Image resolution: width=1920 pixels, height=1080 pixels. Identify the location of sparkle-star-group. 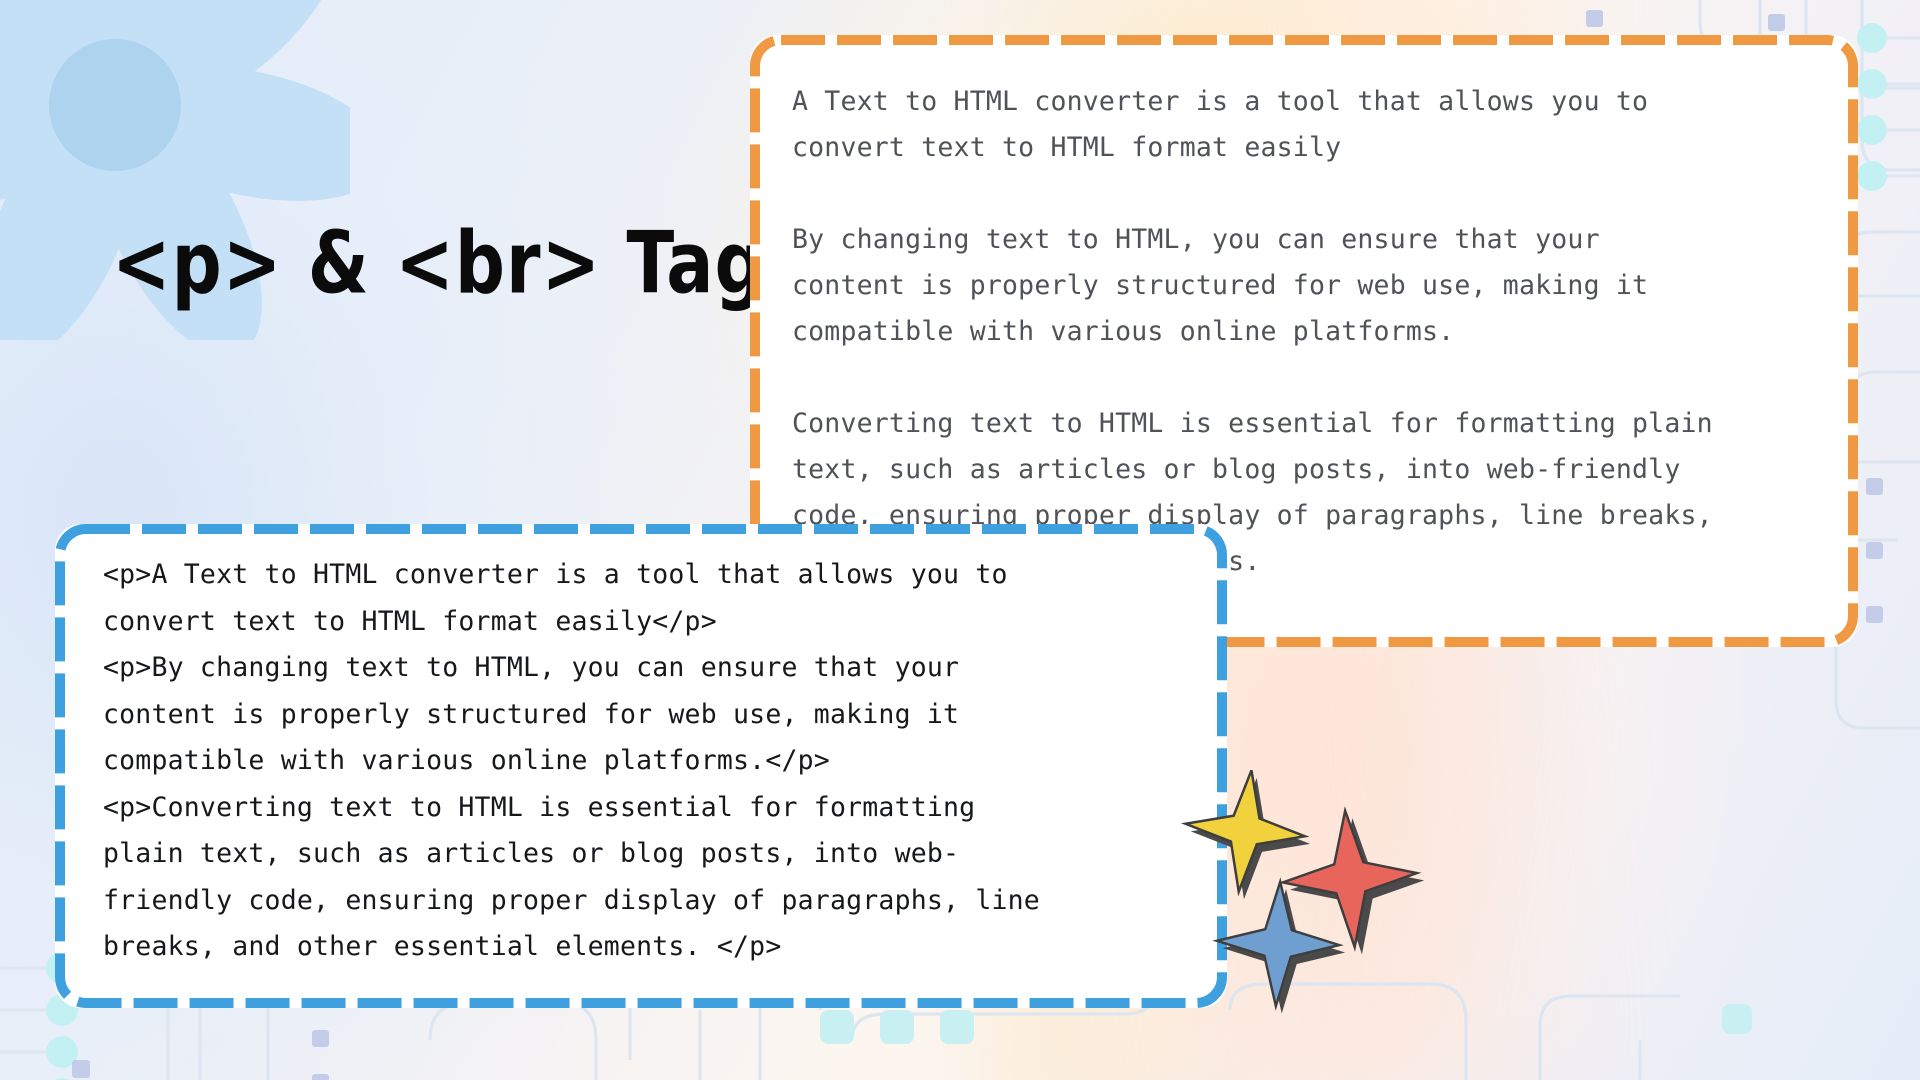
(1303, 893).